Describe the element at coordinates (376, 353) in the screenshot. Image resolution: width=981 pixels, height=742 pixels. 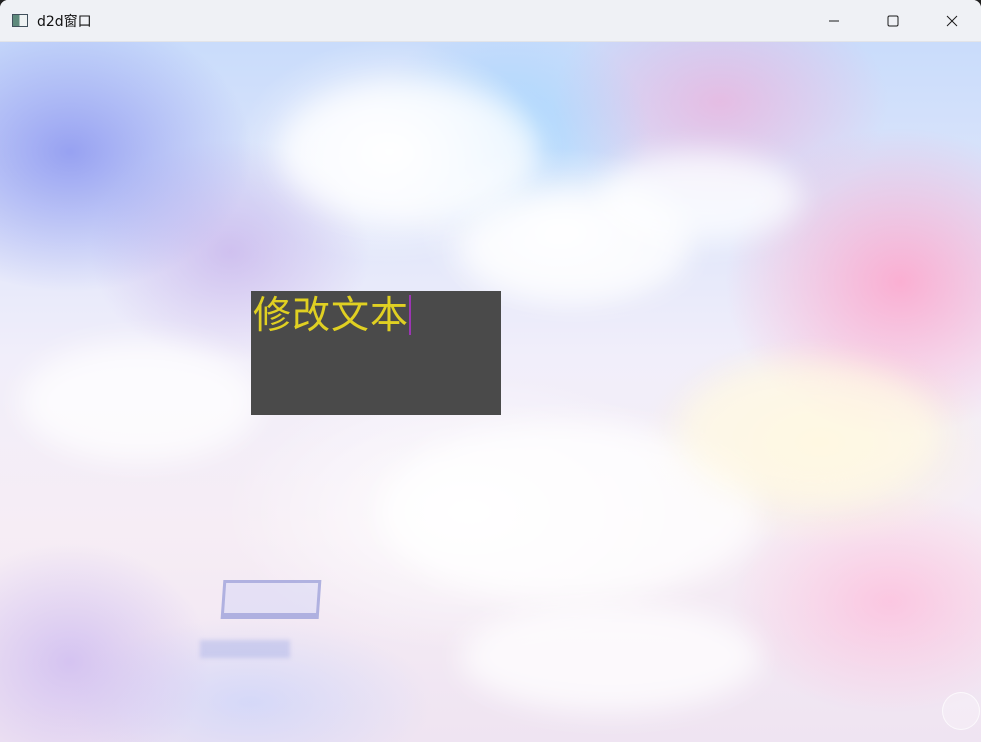
I see `text-edit-box: 修改文本` at that location.